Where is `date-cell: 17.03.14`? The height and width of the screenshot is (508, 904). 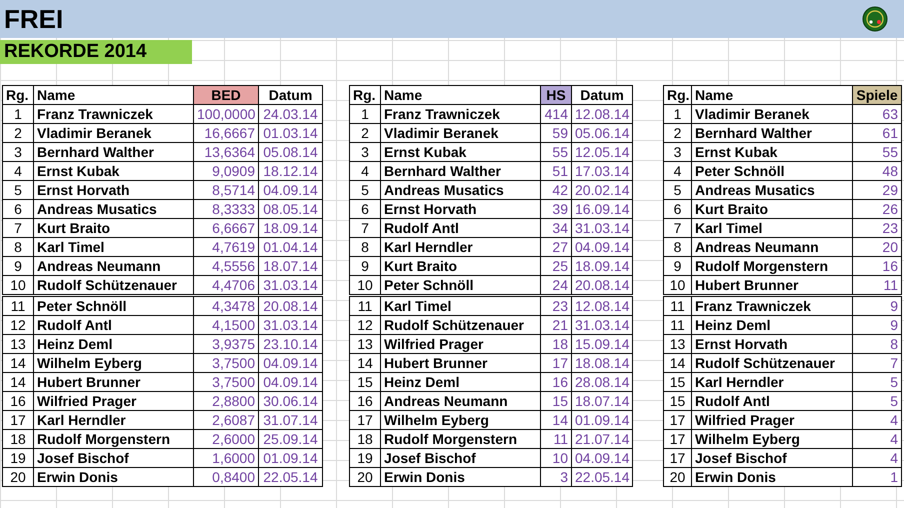
date-cell: 17.03.14 is located at coordinates (602, 171).